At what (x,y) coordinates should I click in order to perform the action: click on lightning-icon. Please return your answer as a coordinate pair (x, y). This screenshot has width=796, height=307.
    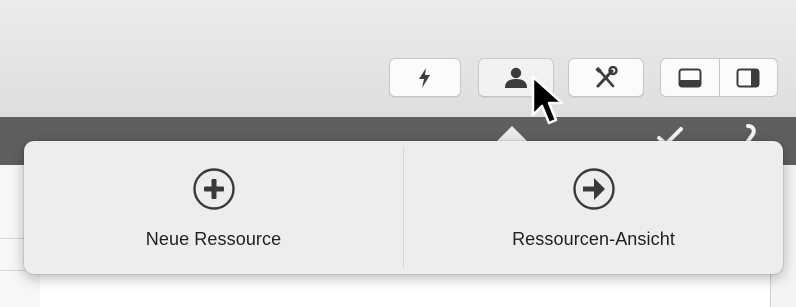
    Looking at the image, I should click on (424, 77).